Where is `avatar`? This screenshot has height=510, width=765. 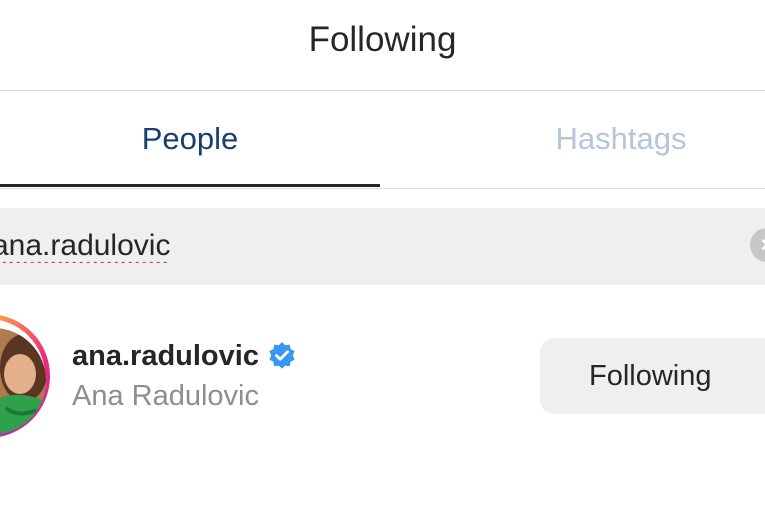 avatar is located at coordinates (23, 381).